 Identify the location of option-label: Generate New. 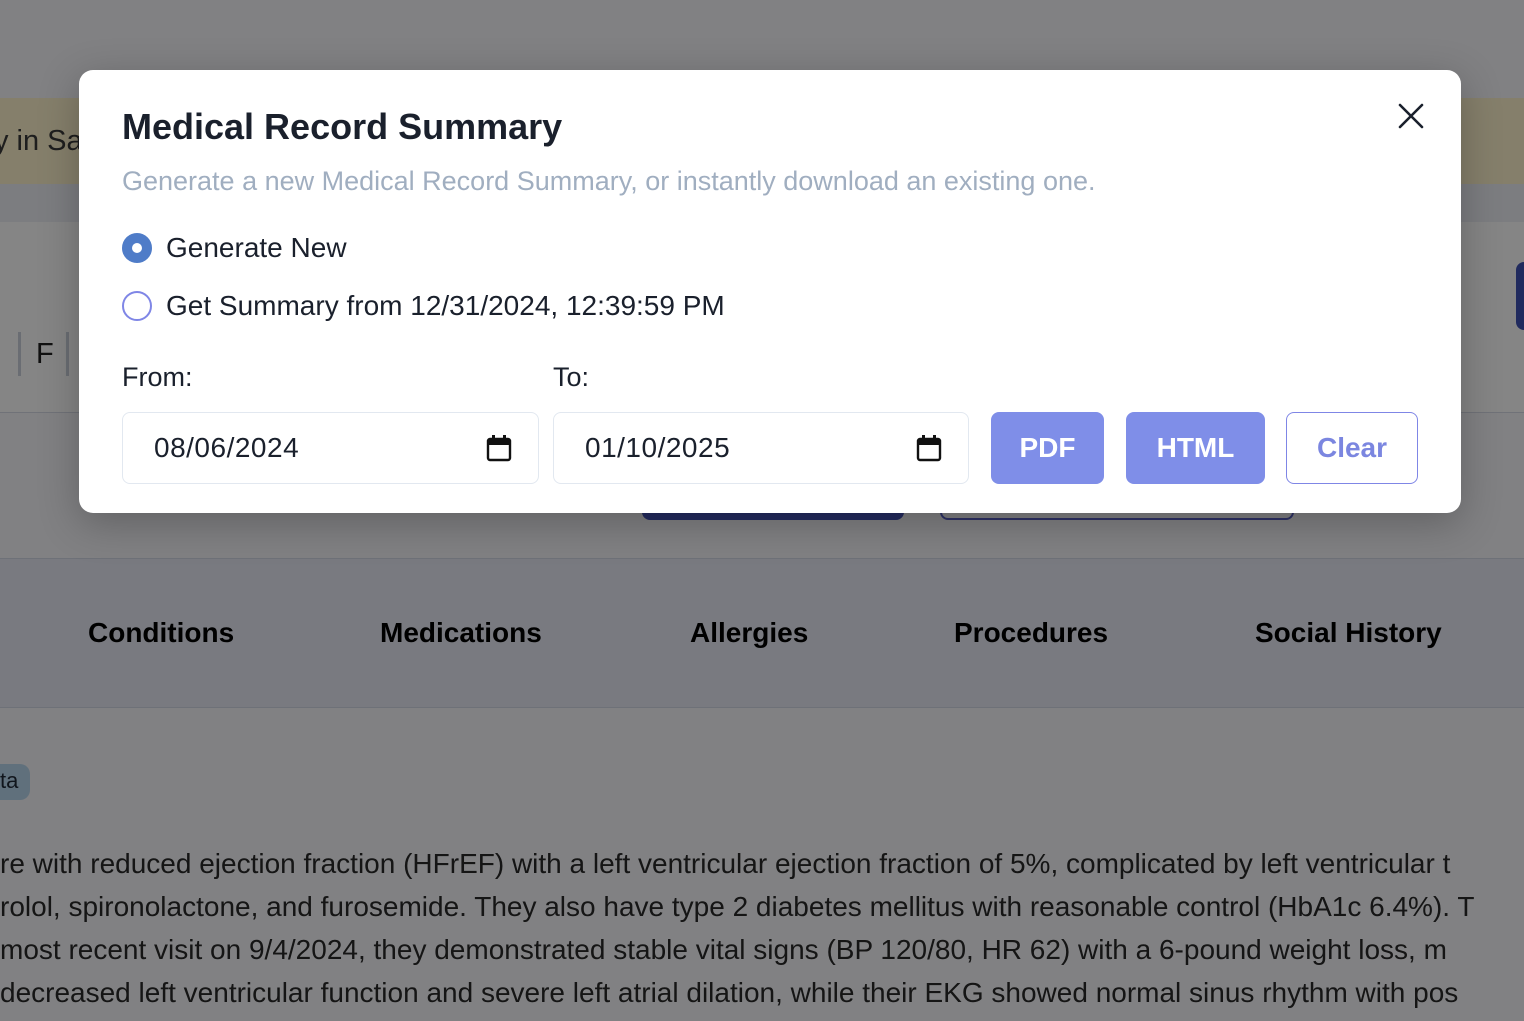
(256, 247).